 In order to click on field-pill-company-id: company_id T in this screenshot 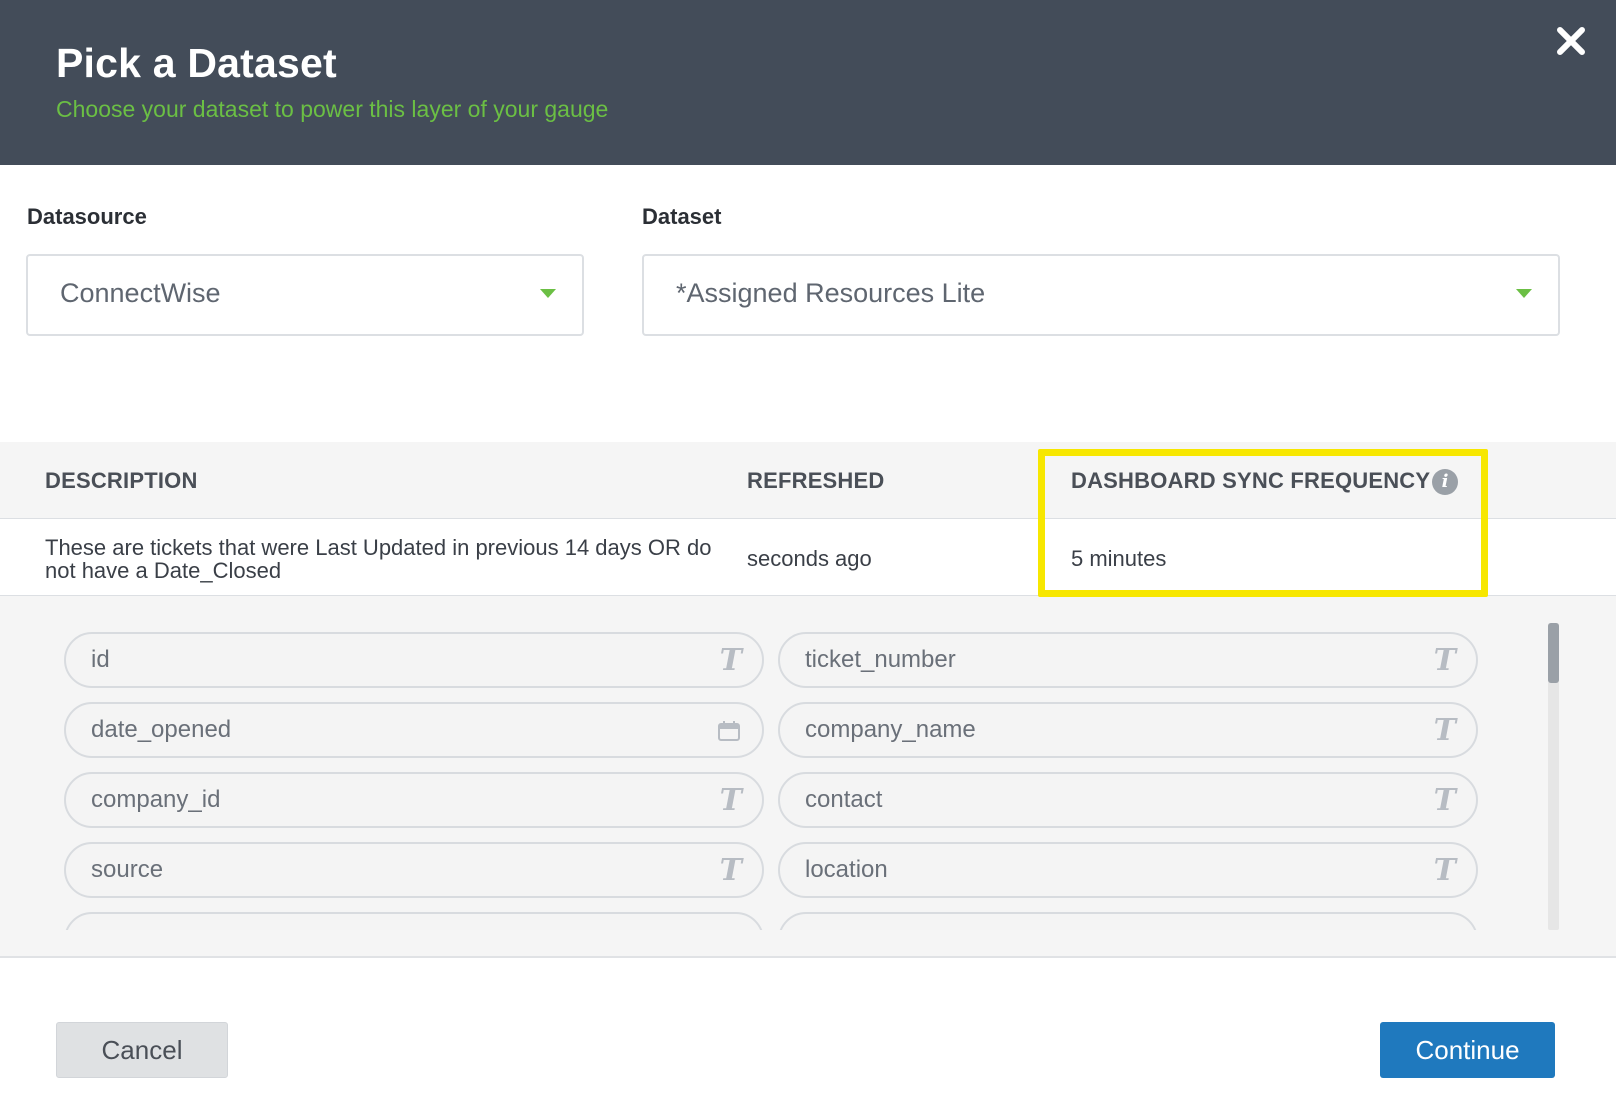, I will do `click(414, 800)`.